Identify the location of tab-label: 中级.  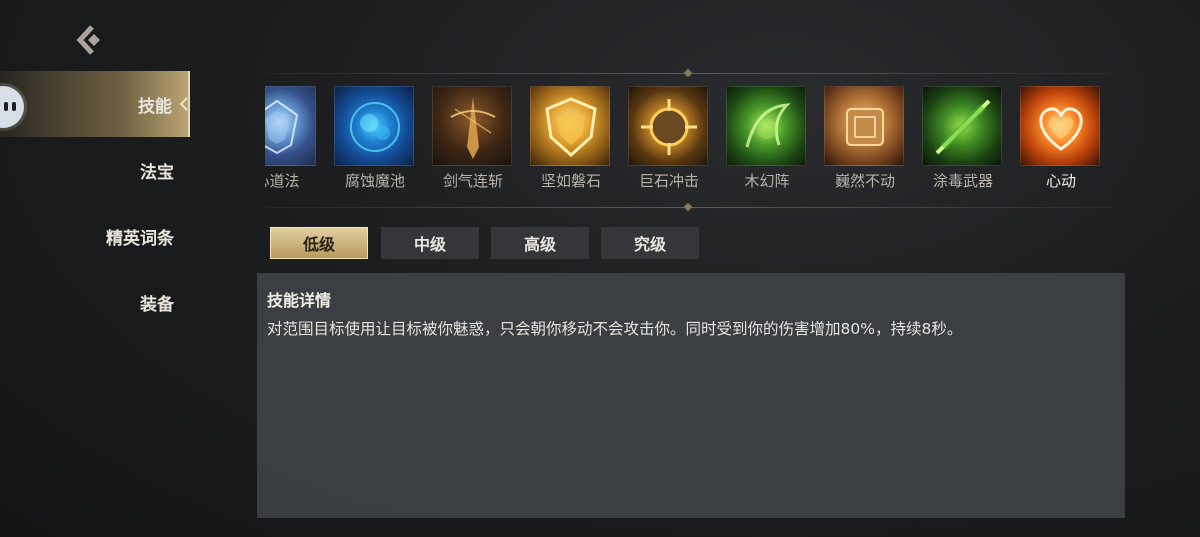
(429, 244).